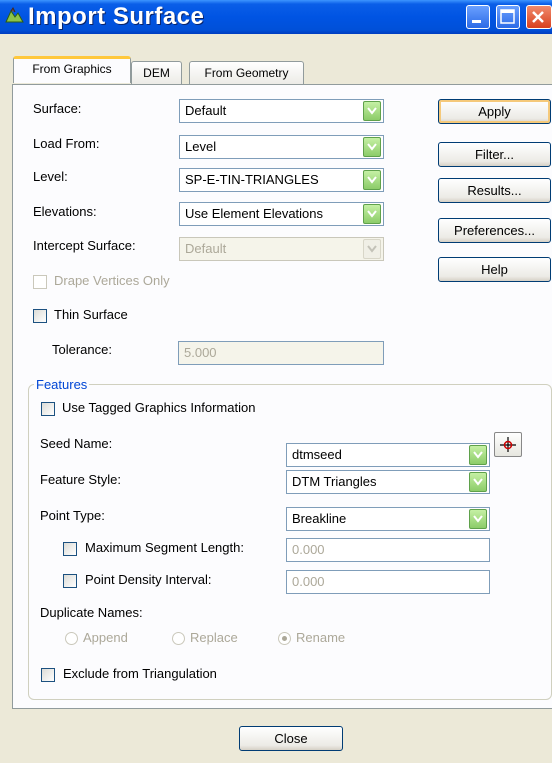 The width and height of the screenshot is (552, 763). I want to click on level-combo: SP-E-TIN-TRIANGLES, so click(281, 180).